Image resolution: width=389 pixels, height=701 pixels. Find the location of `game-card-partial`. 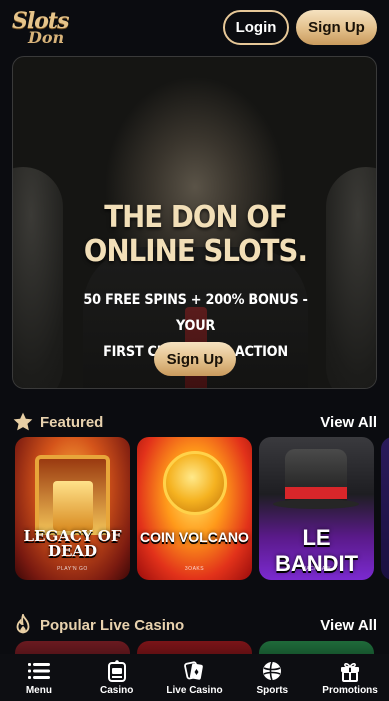

game-card-partial is located at coordinates (385, 508).